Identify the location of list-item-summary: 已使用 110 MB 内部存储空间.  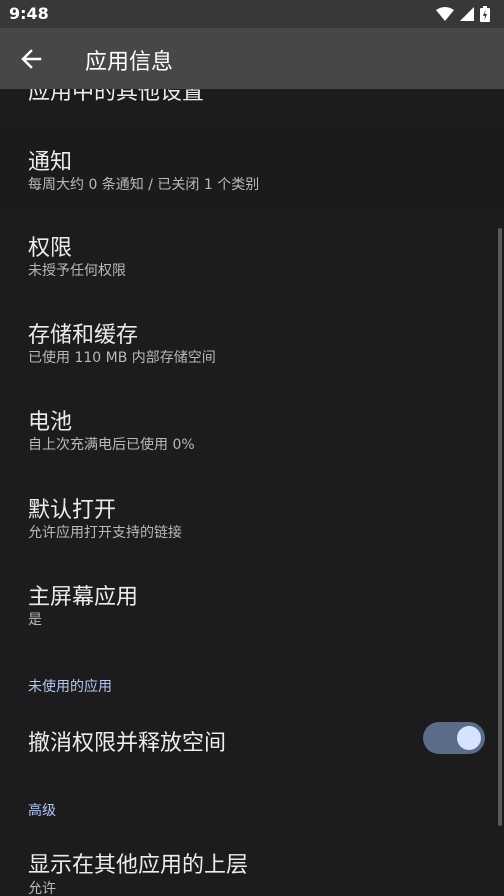
(122, 358).